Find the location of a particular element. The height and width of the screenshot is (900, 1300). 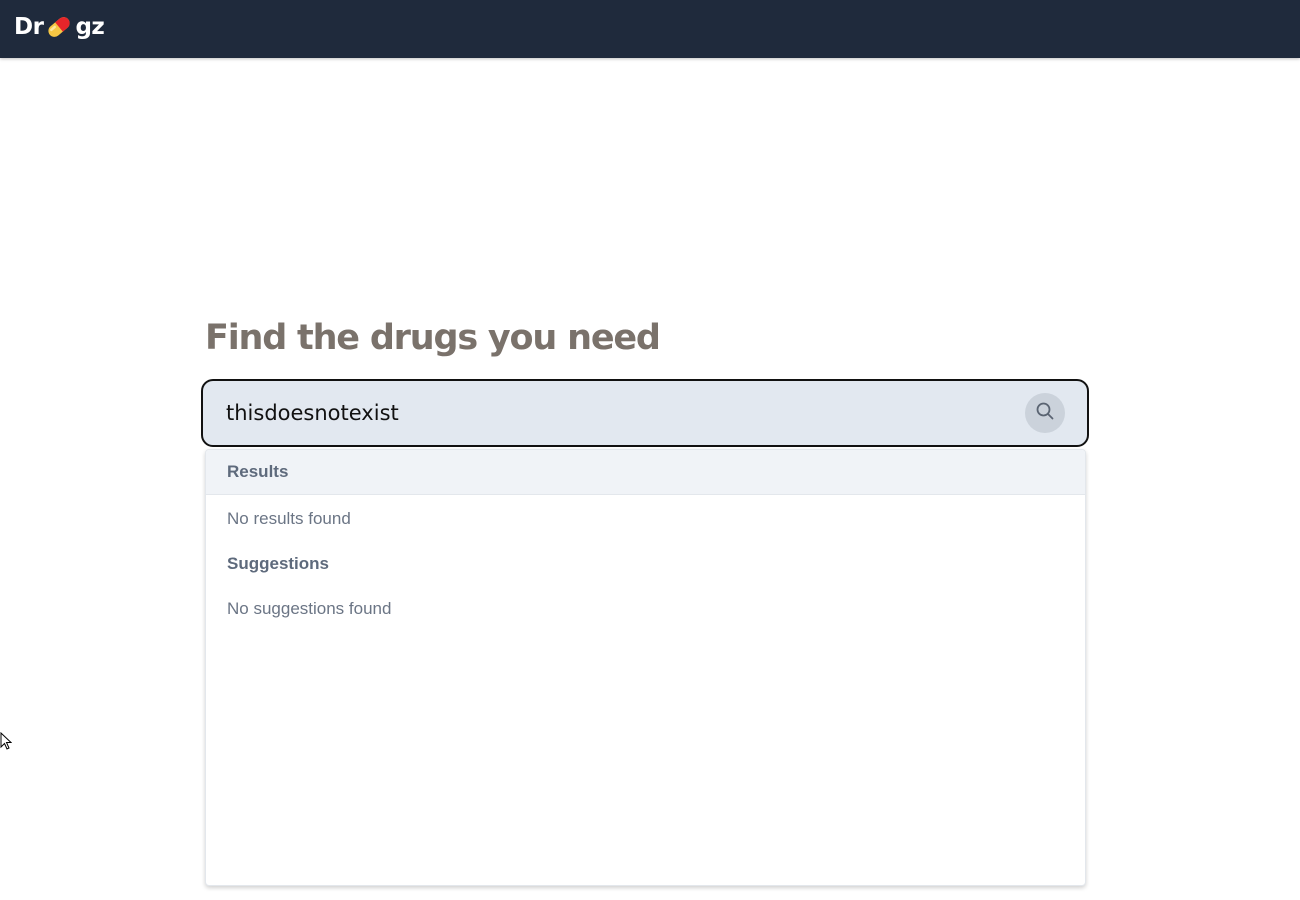

top-nav-bar: Dr gz is located at coordinates (650, 29).